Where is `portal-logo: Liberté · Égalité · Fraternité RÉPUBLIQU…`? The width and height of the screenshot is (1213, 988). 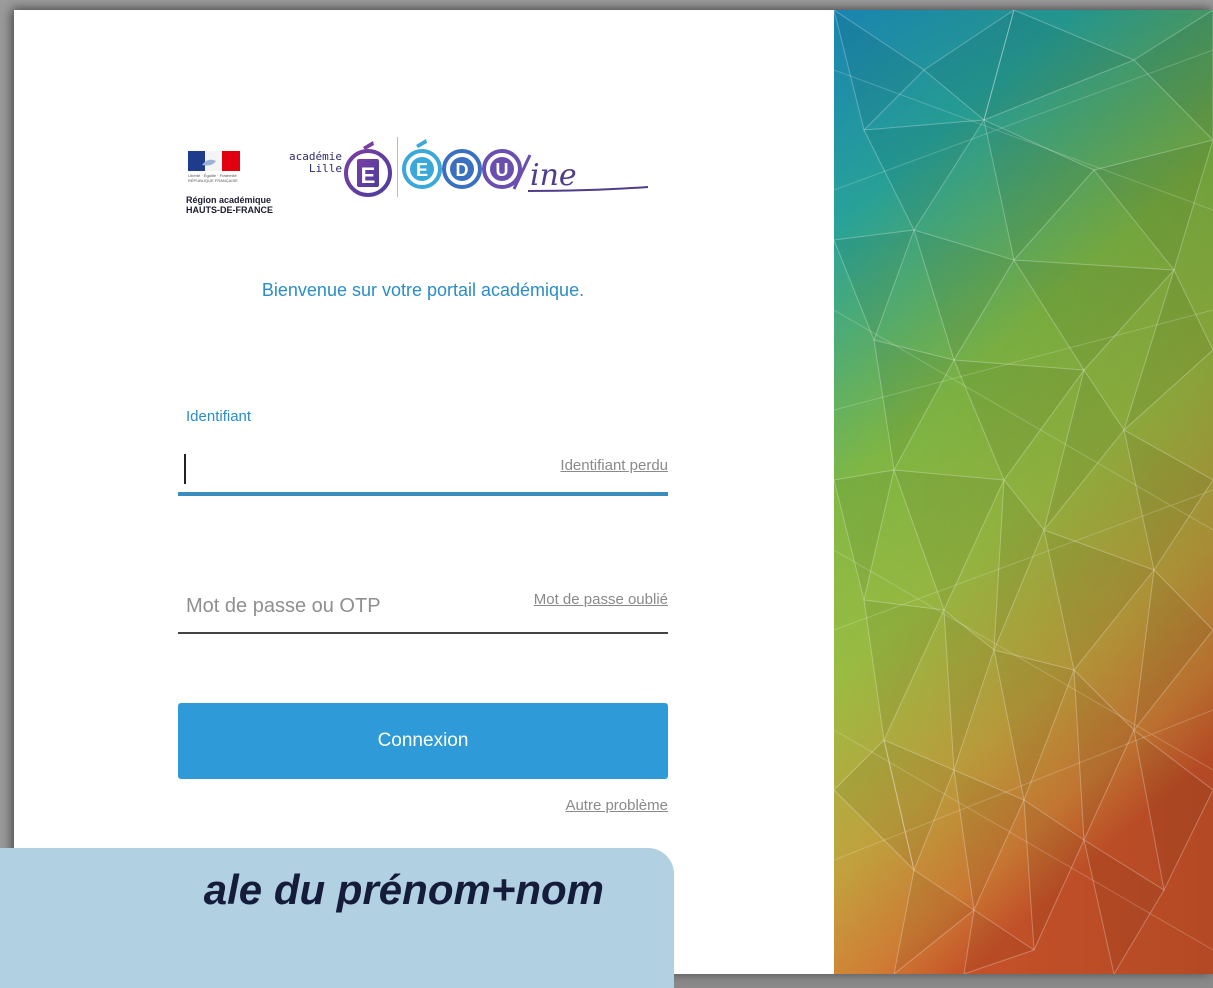 portal-logo: Liberté · Égalité · Fraternité RÉPUBLIQU… is located at coordinates (426, 175).